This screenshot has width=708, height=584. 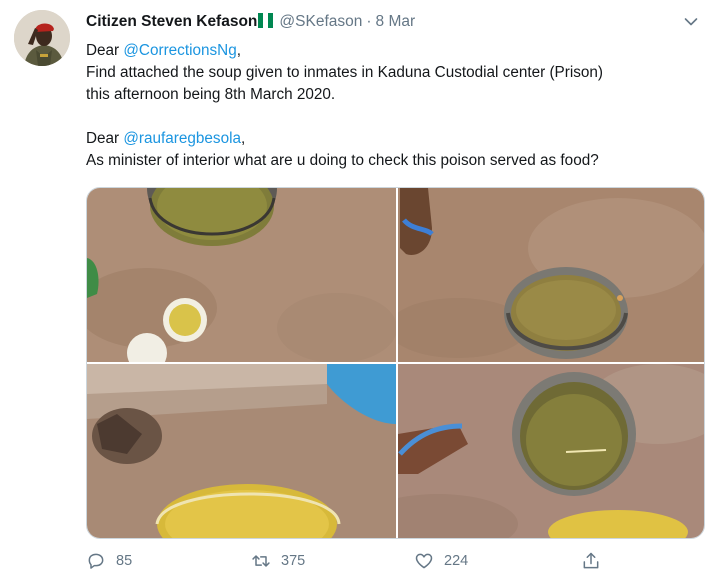 I want to click on user-handle: @SKefason, so click(x=320, y=21).